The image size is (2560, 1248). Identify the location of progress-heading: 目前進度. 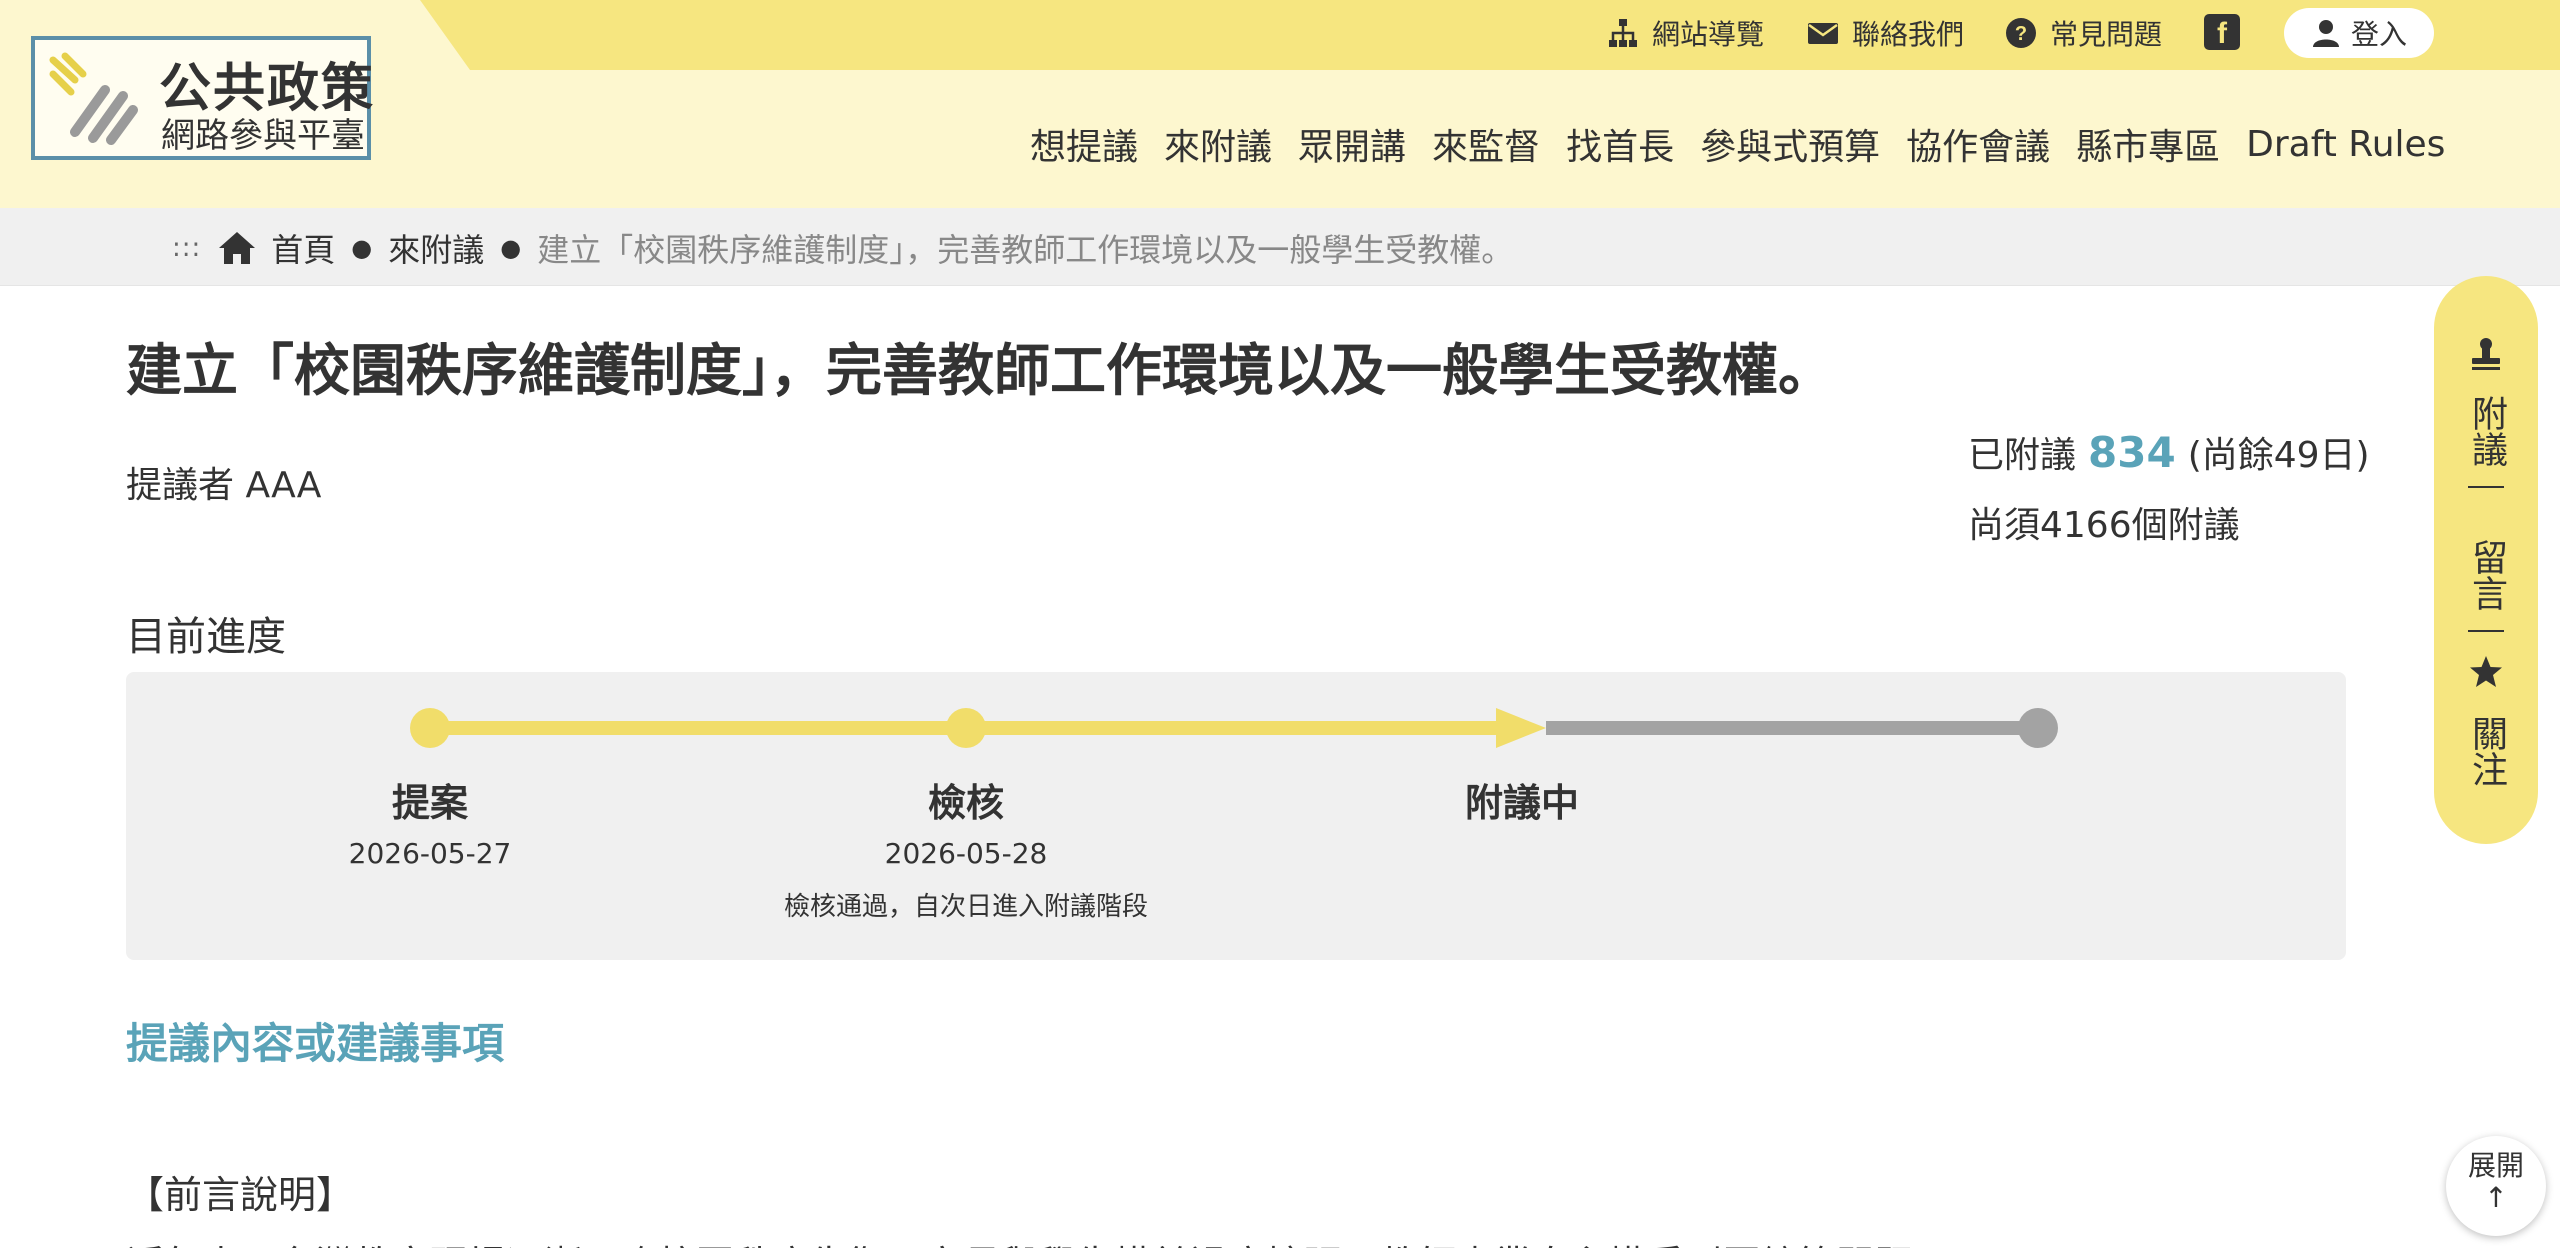
(206, 637).